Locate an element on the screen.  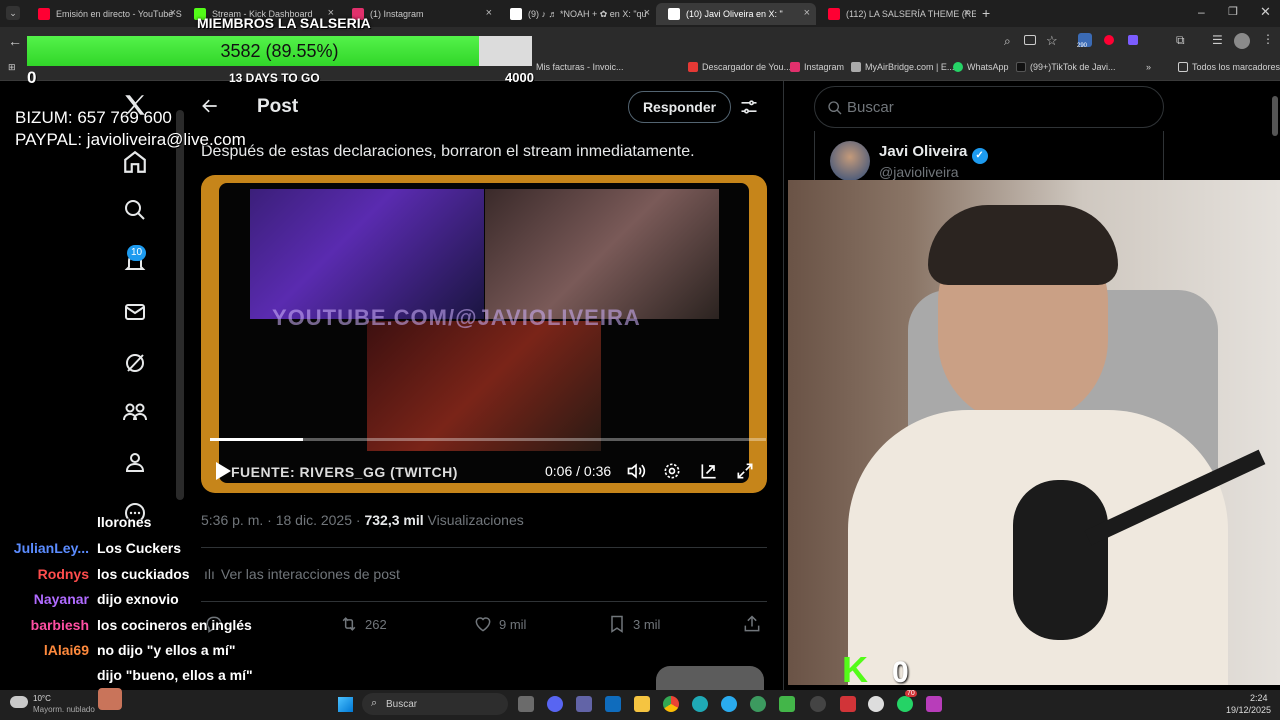
volume-icon is located at coordinates (636, 473).